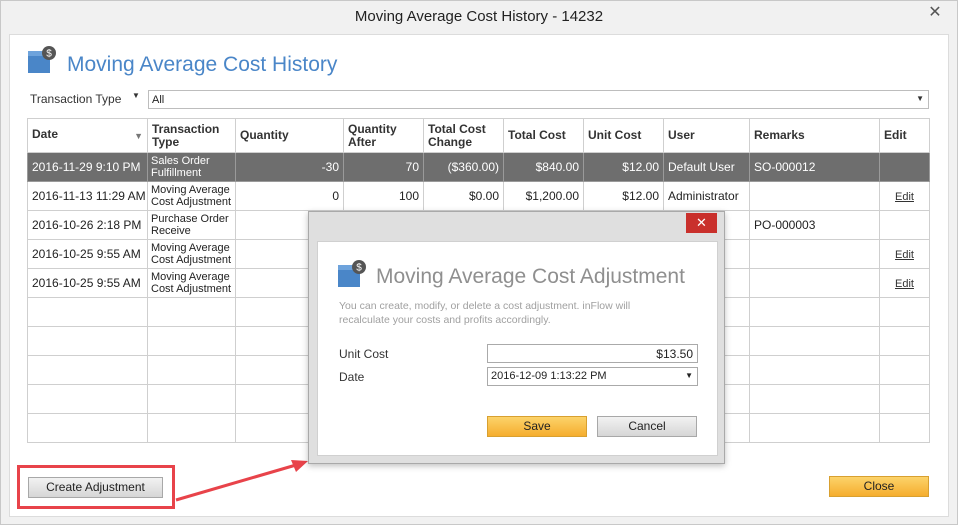 The image size is (958, 525). I want to click on page-title: Moving Average Cost History, so click(202, 64).